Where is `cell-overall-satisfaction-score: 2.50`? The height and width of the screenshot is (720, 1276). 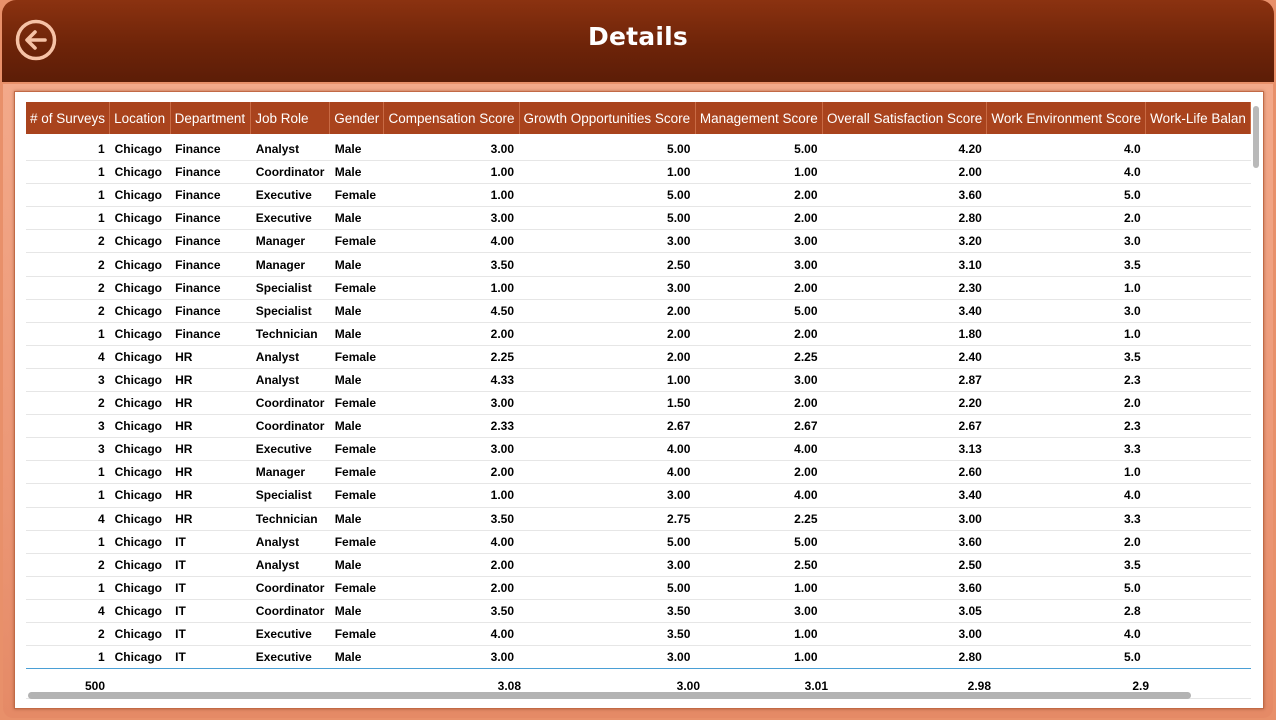
cell-overall-satisfaction-score: 2.50 is located at coordinates (904, 565).